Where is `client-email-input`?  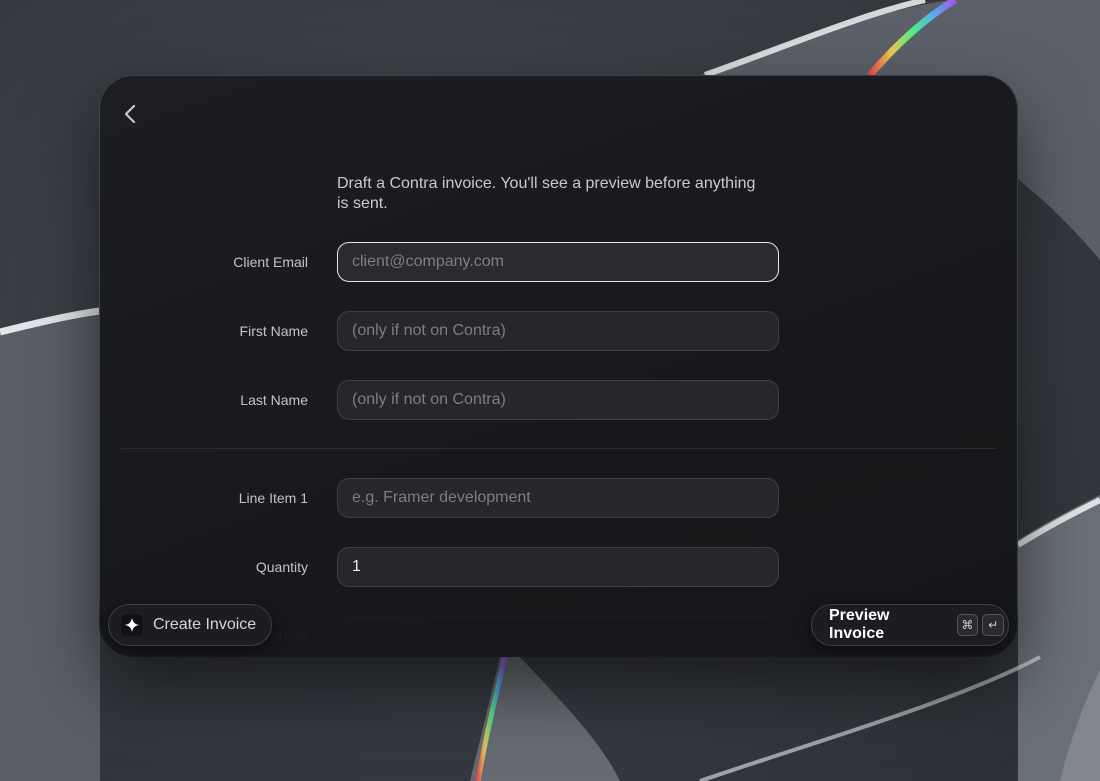 client-email-input is located at coordinates (558, 262).